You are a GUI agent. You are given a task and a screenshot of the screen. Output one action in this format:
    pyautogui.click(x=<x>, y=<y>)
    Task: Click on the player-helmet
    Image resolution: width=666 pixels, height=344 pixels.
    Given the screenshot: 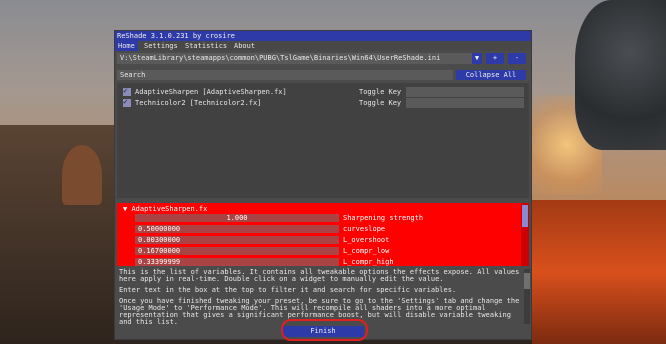 What is the action you would take?
    pyautogui.click(x=620, y=75)
    